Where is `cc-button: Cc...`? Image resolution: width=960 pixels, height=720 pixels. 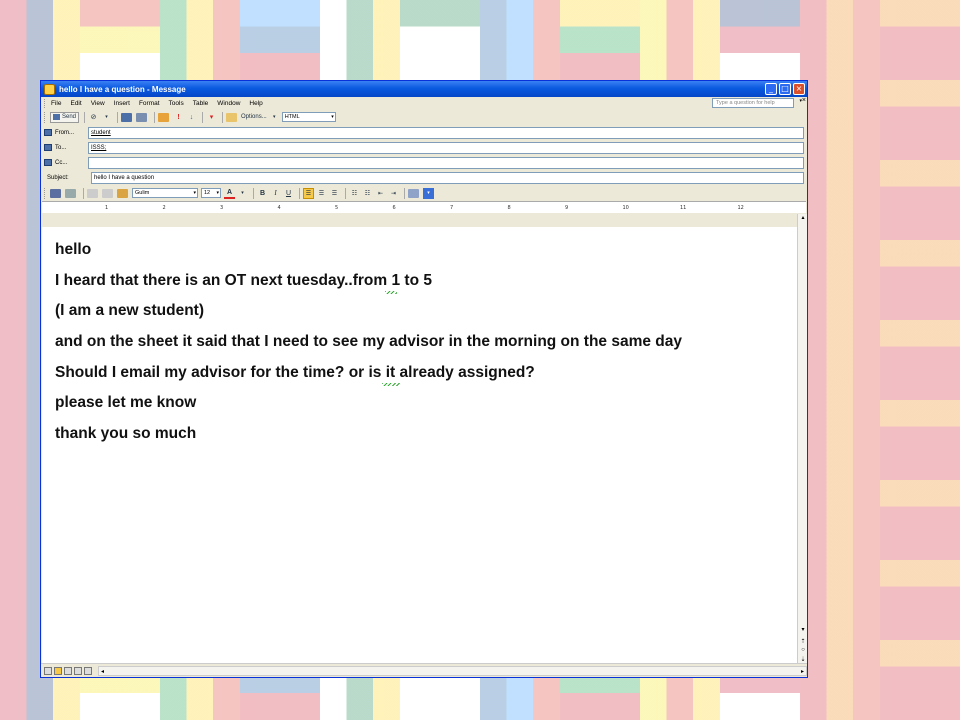
cc-button: Cc... is located at coordinates (66, 163).